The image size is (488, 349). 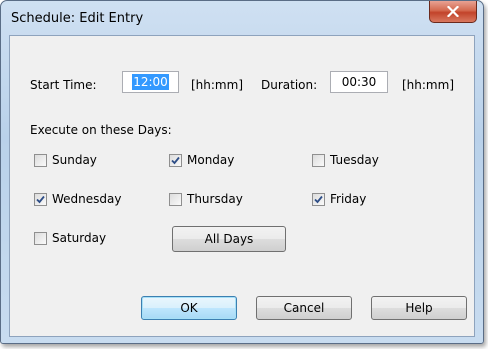 I want to click on start-time-unit: [hh:mm], so click(x=217, y=85).